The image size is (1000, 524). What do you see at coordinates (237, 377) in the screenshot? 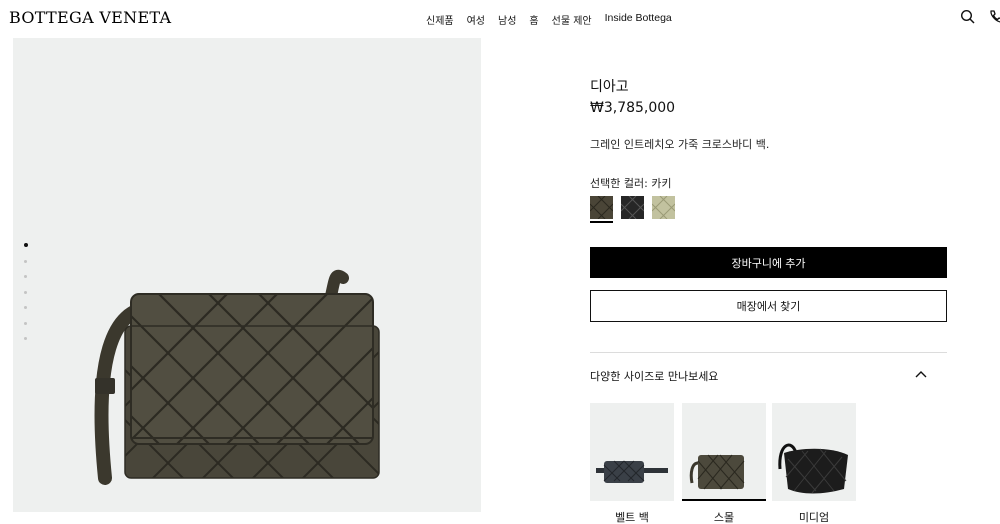
I see `product-image` at bounding box center [237, 377].